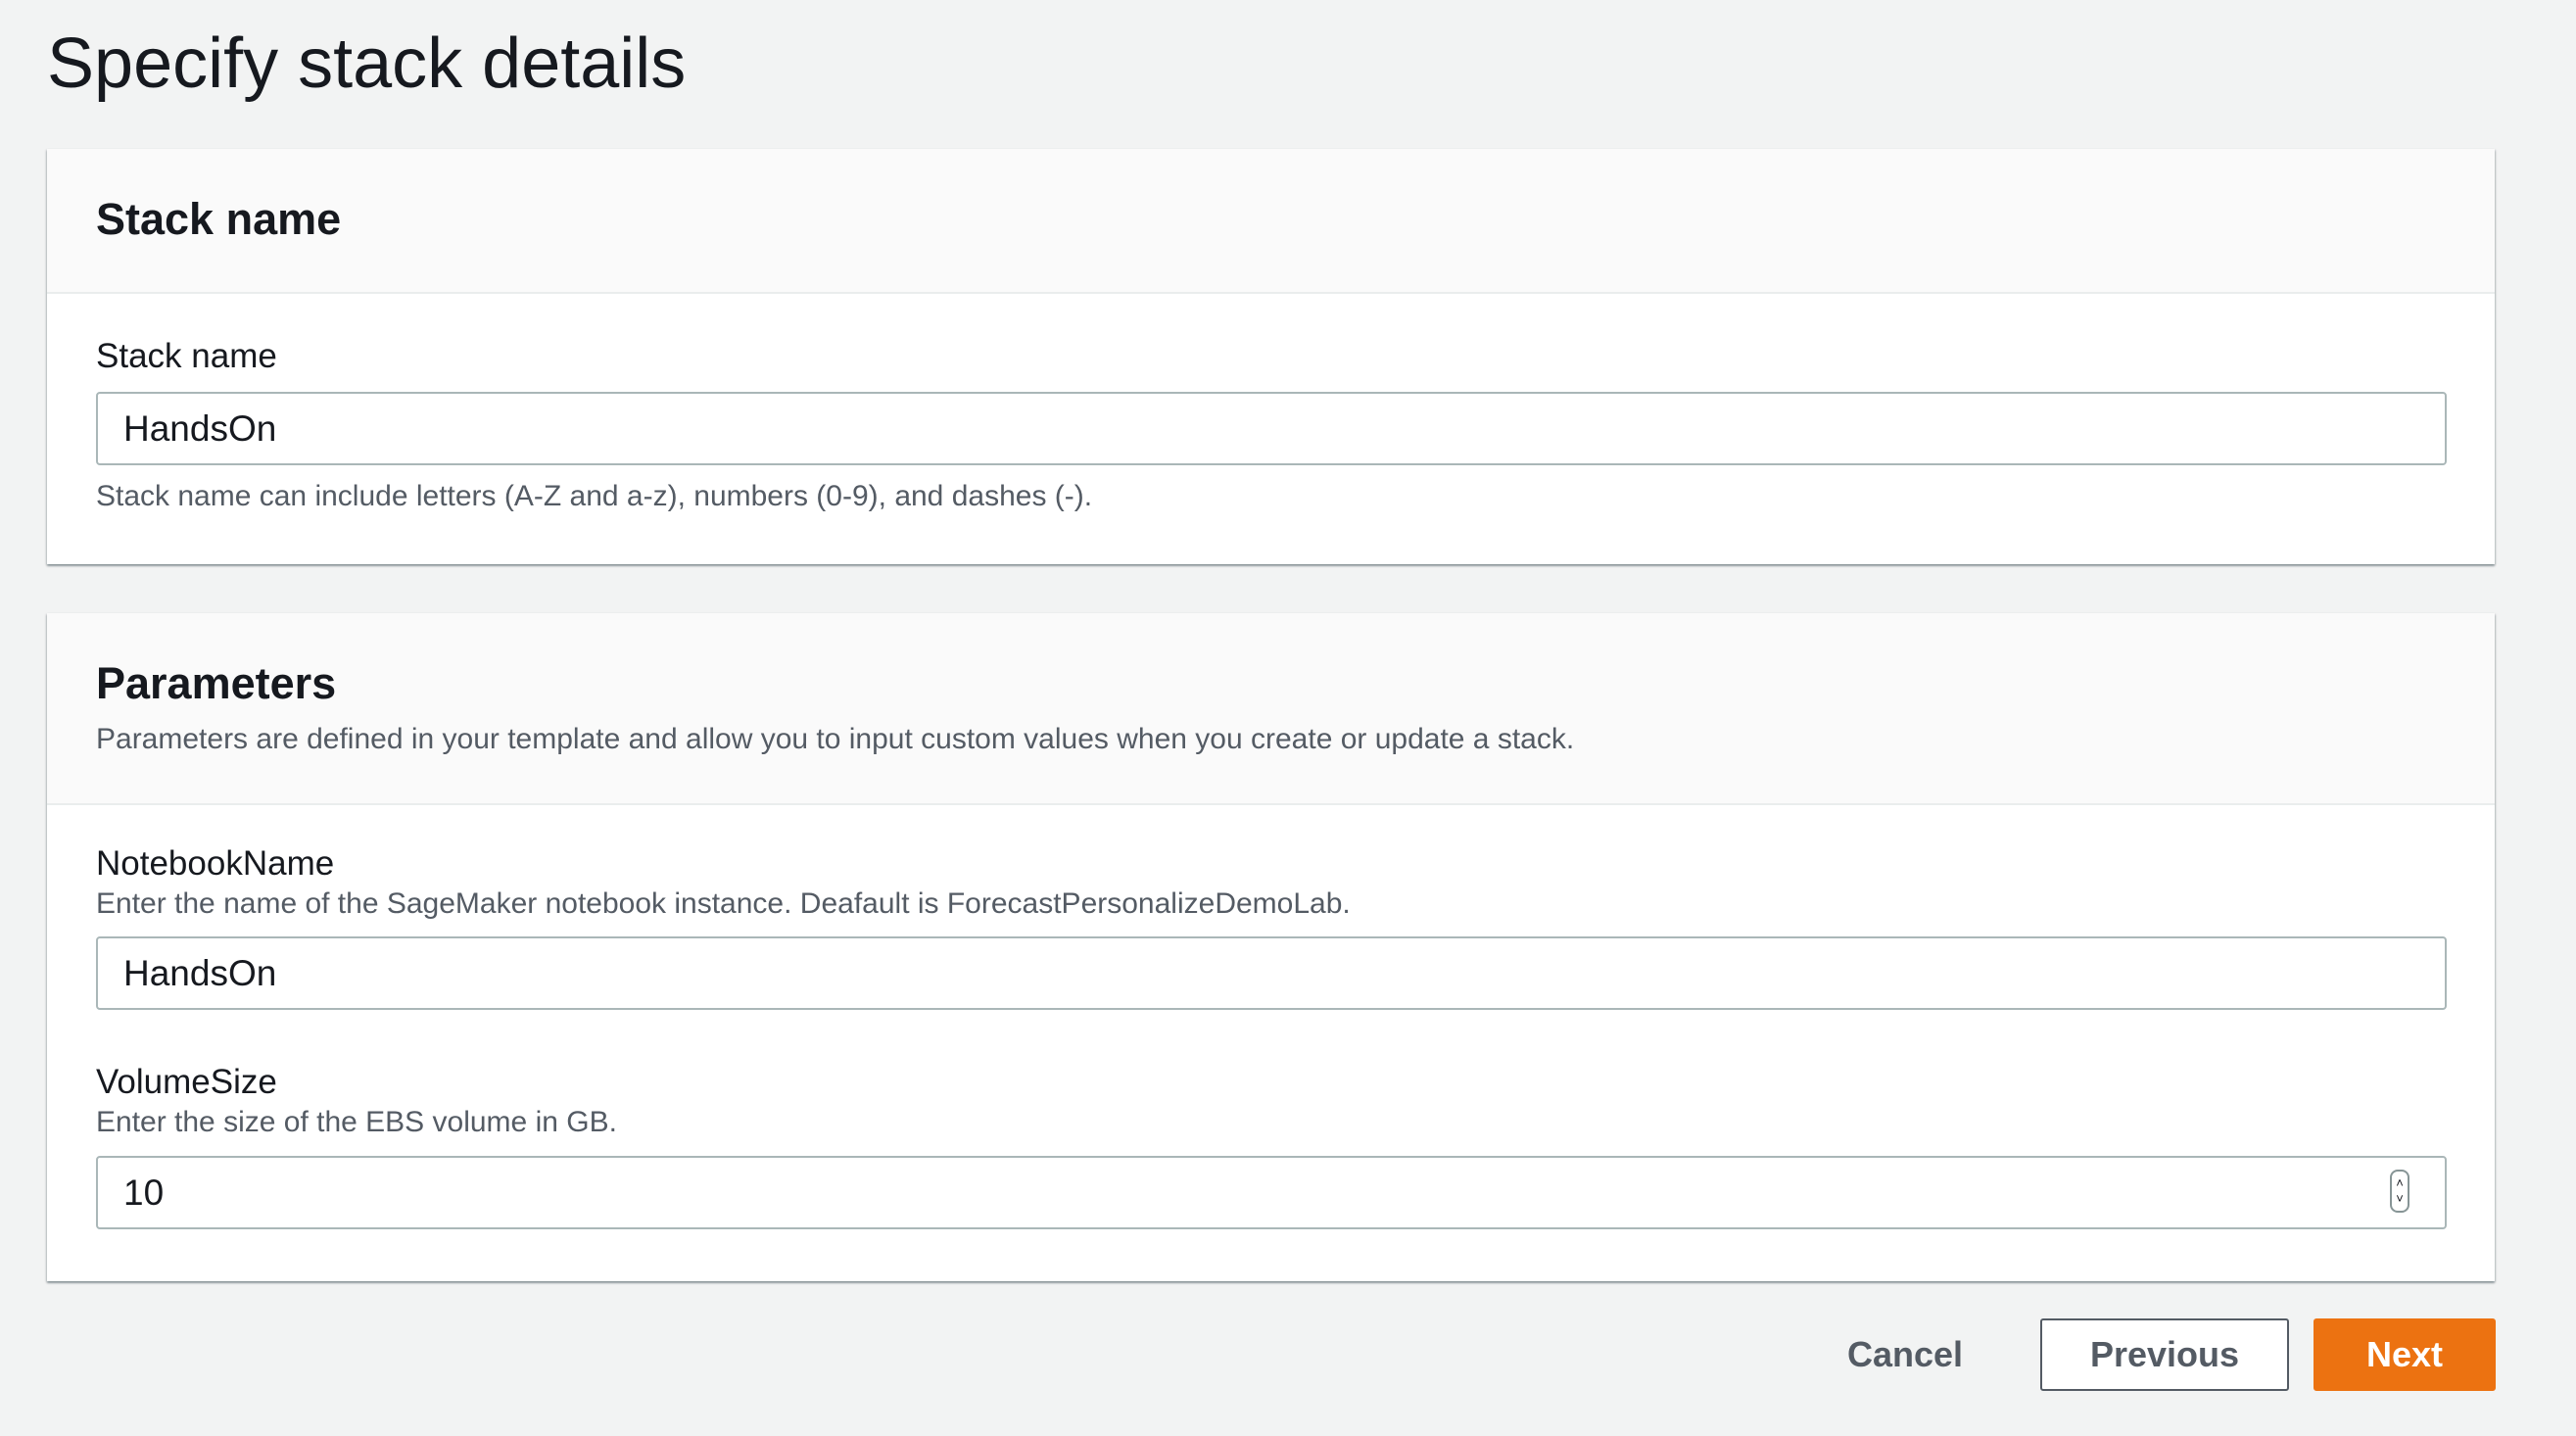 Image resolution: width=2576 pixels, height=1436 pixels. What do you see at coordinates (1272, 428) in the screenshot?
I see `stack-name-input` at bounding box center [1272, 428].